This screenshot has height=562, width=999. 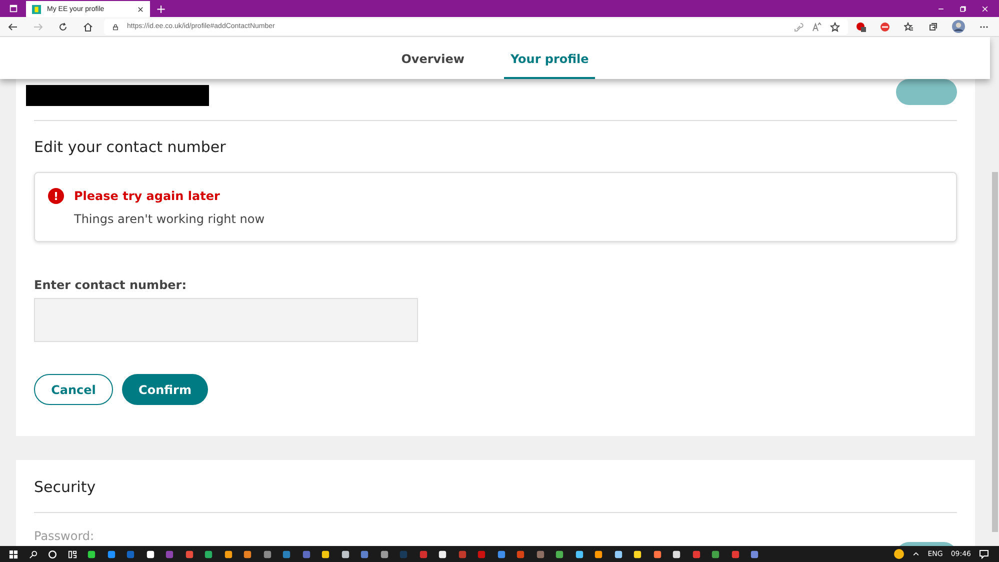 I want to click on restore-icon, so click(x=963, y=8).